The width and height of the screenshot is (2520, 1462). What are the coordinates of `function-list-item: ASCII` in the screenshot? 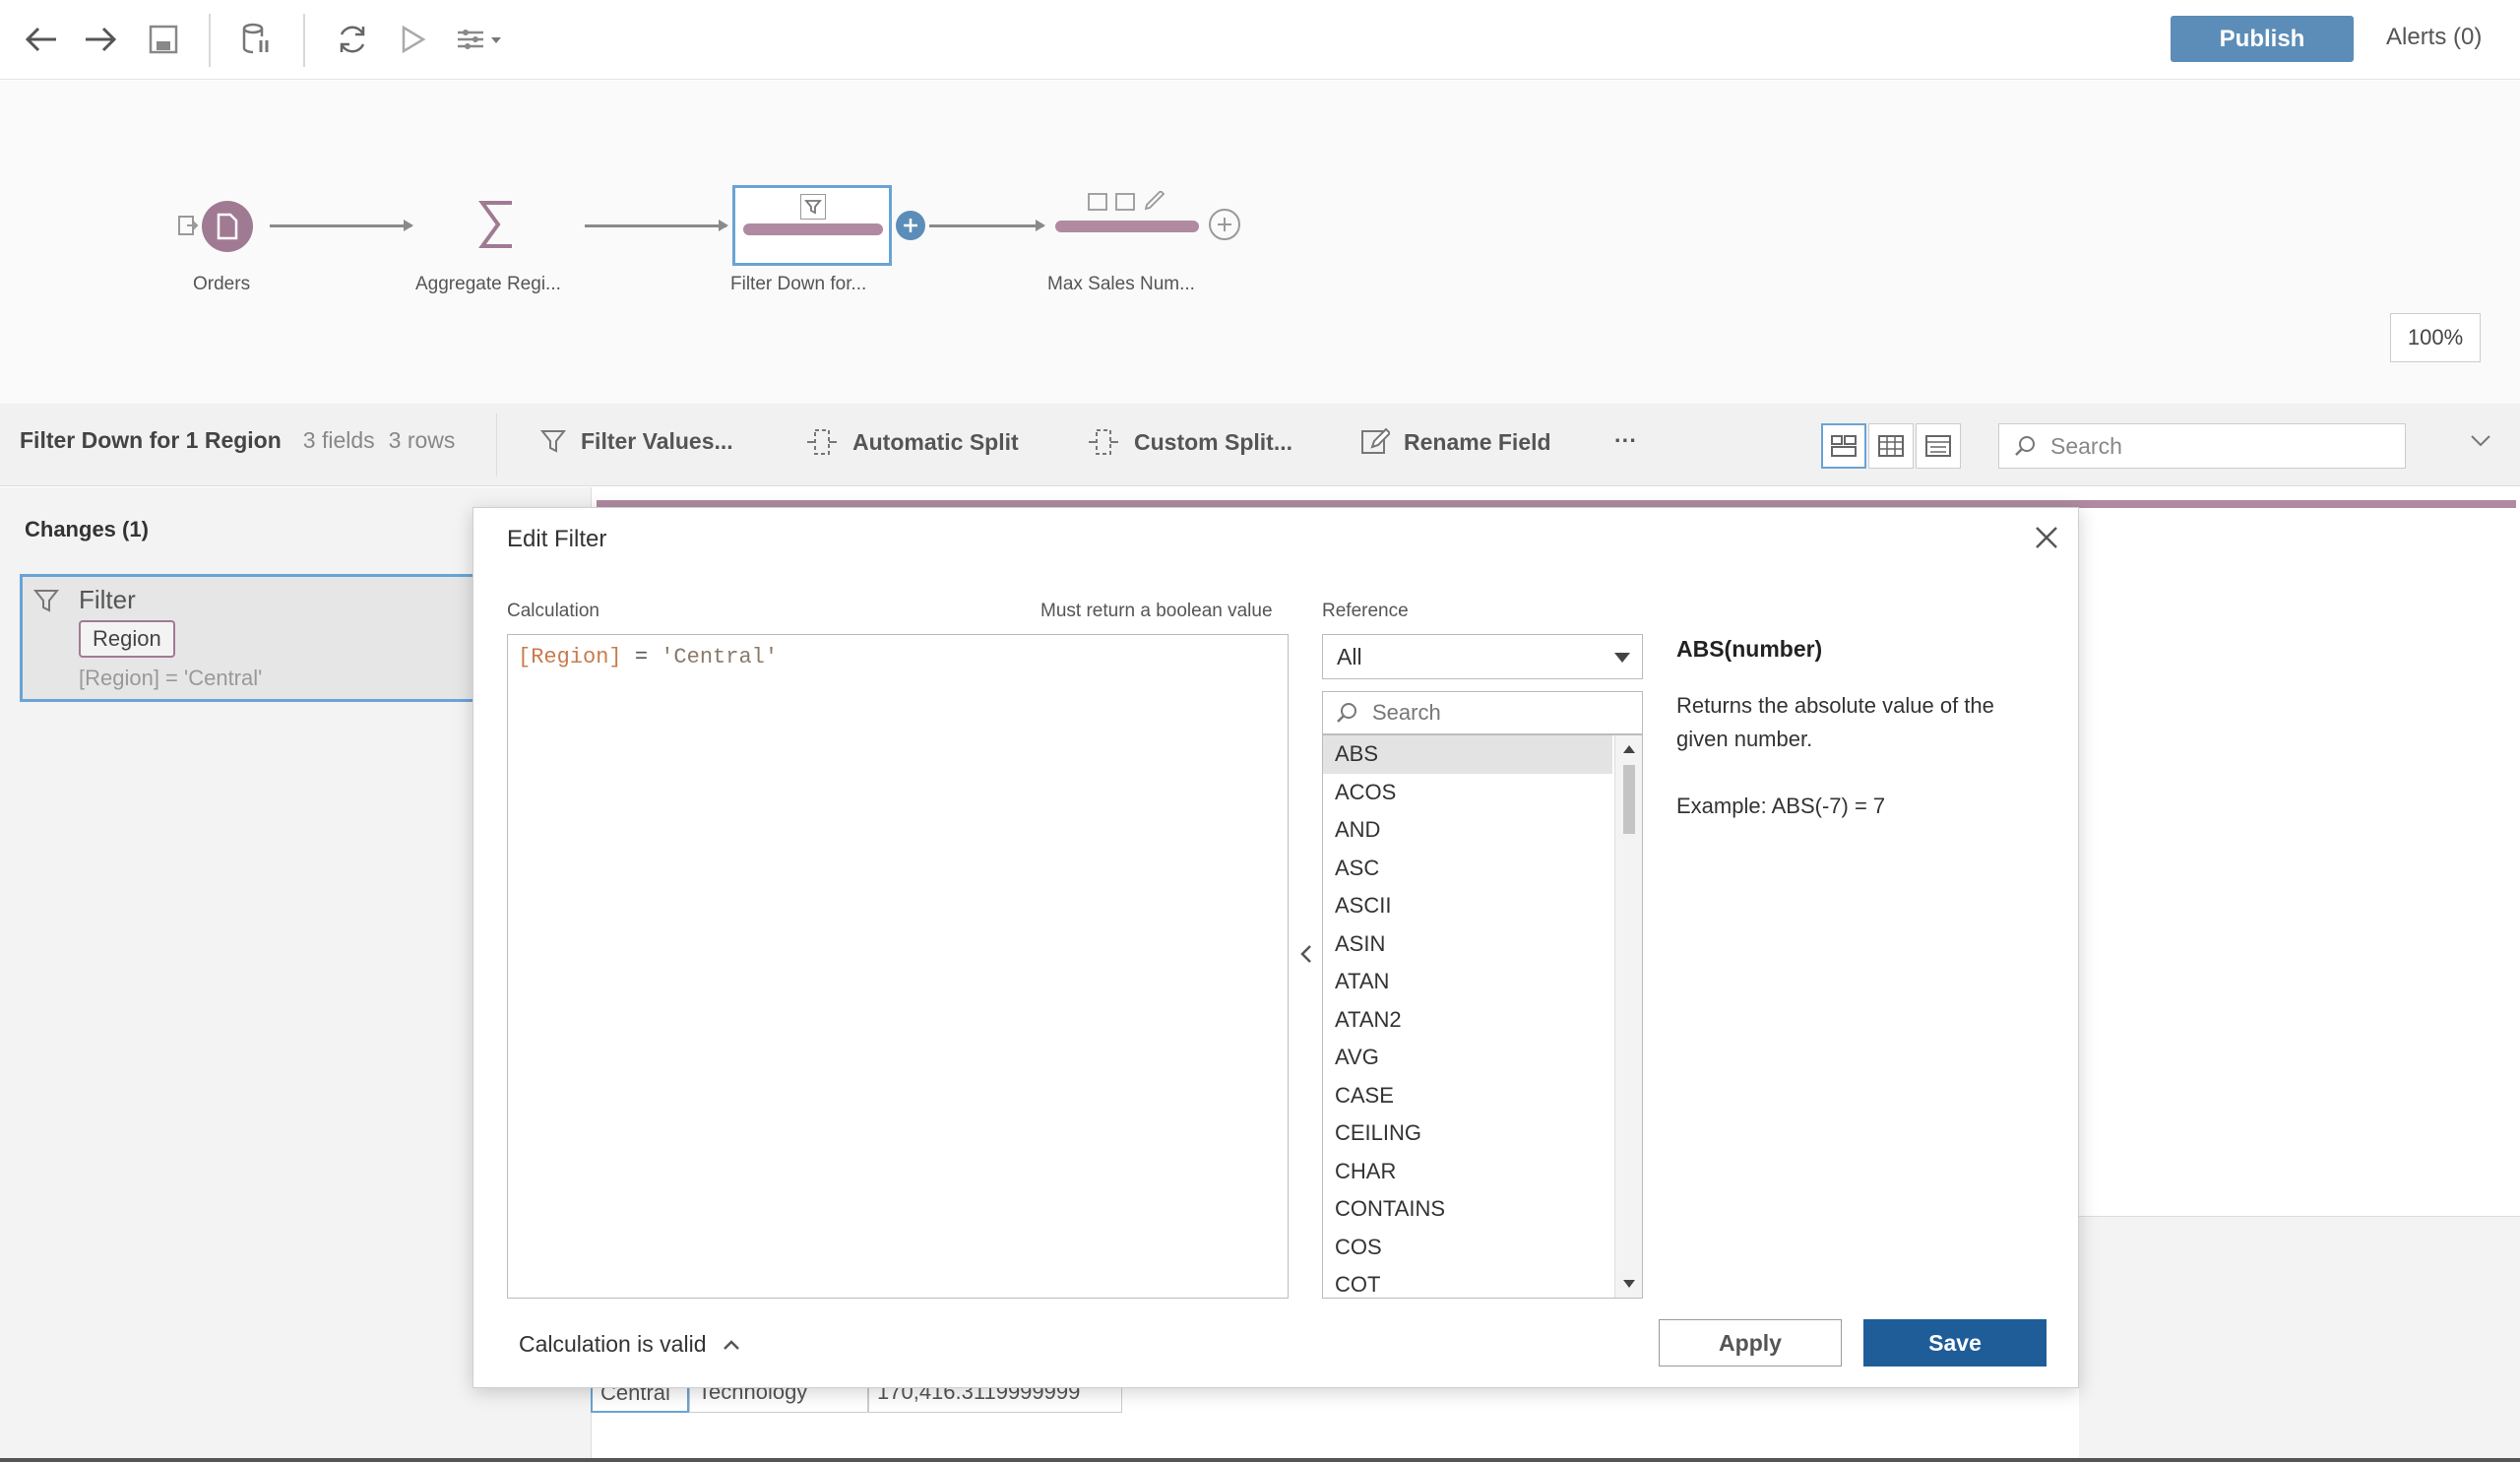 It's located at (1467, 906).